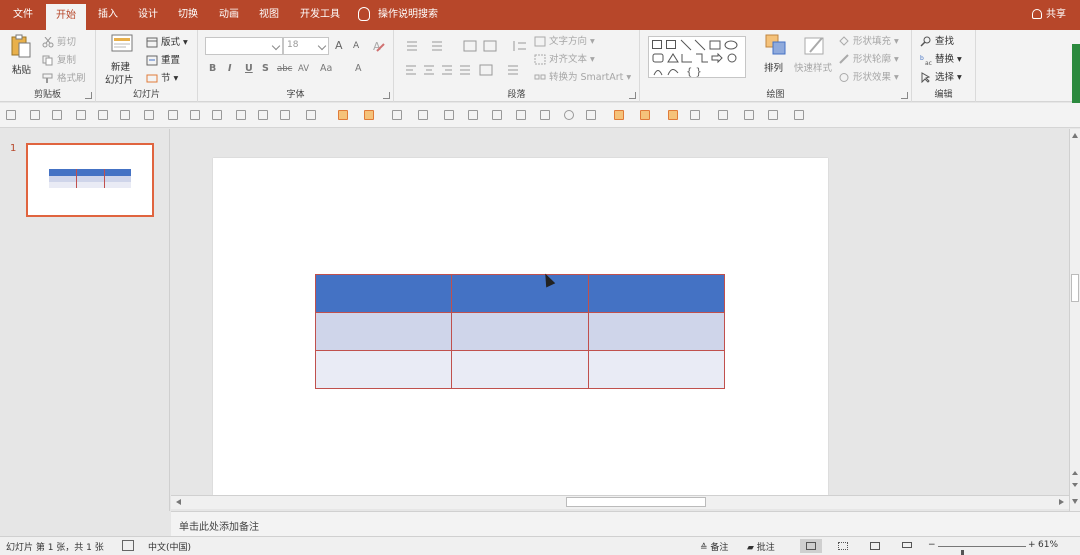 The image size is (1080, 555). I want to click on horizontal-scroll-thumb, so click(636, 502).